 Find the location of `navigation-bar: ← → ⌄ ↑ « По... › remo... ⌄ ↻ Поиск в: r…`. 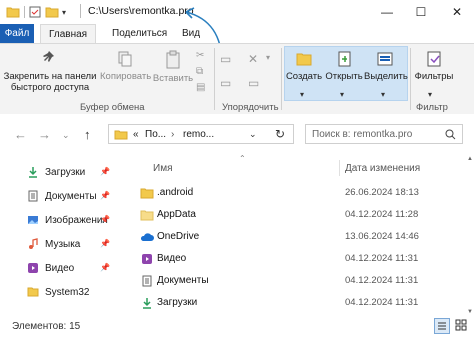

navigation-bar: ← → ⌄ ↑ « По... › remo... ⌄ ↻ Поиск в: r… is located at coordinates (237, 134).